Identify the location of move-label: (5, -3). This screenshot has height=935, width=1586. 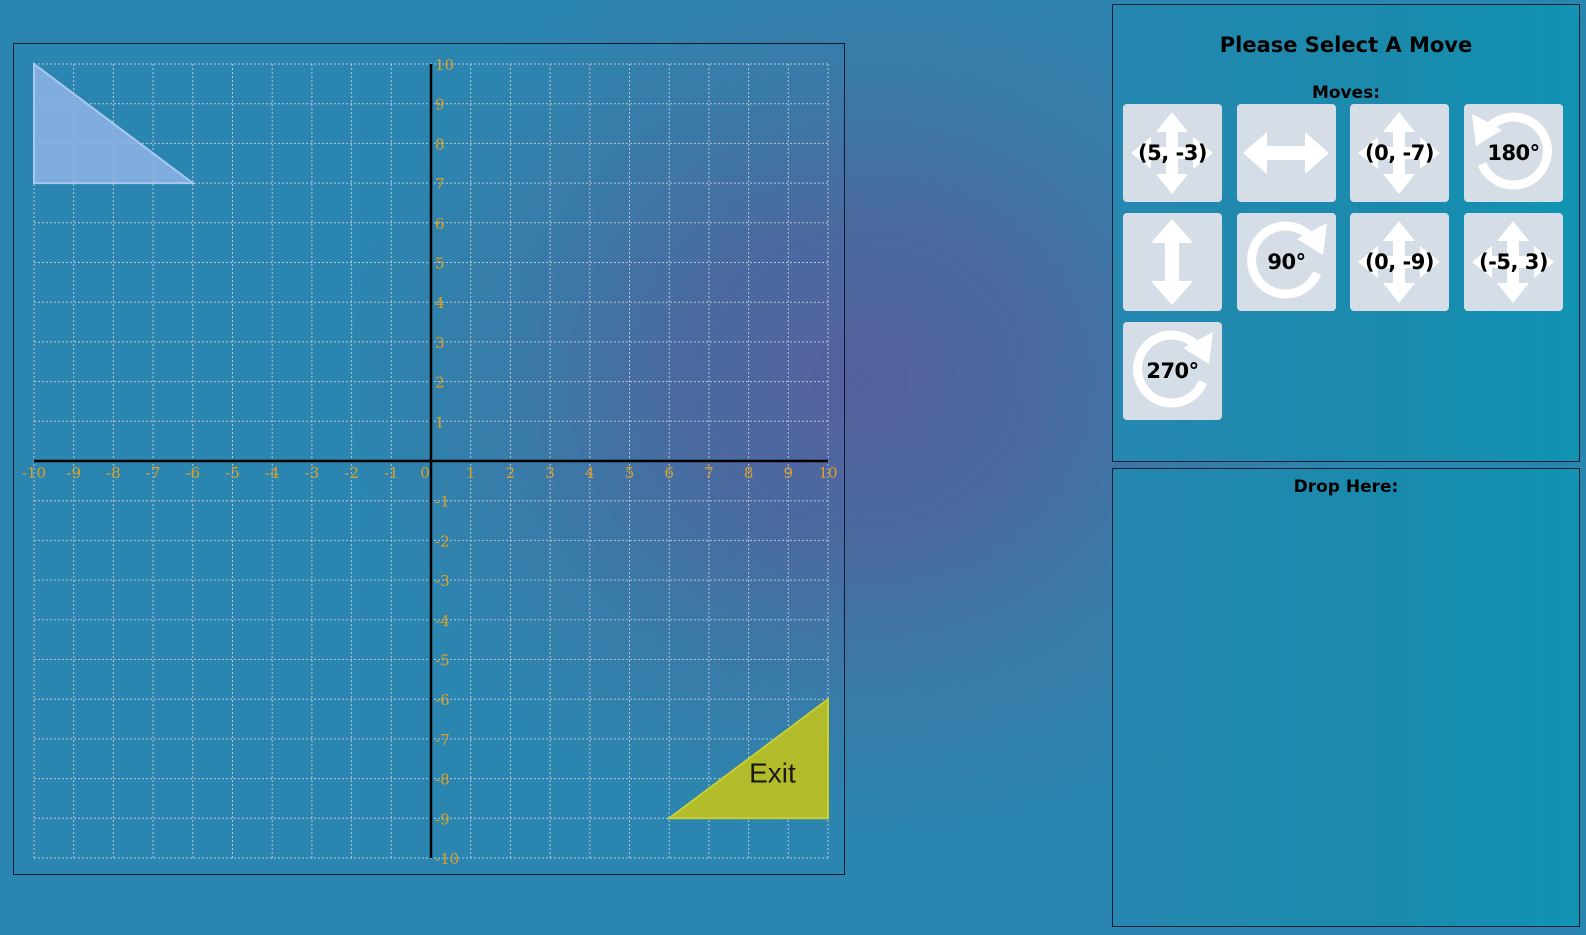
(1172, 153).